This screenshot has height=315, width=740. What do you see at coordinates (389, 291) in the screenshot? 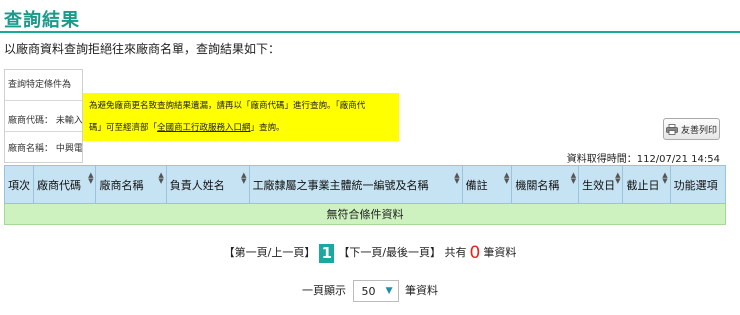
I see `chevron-down-icon: ▼` at bounding box center [389, 291].